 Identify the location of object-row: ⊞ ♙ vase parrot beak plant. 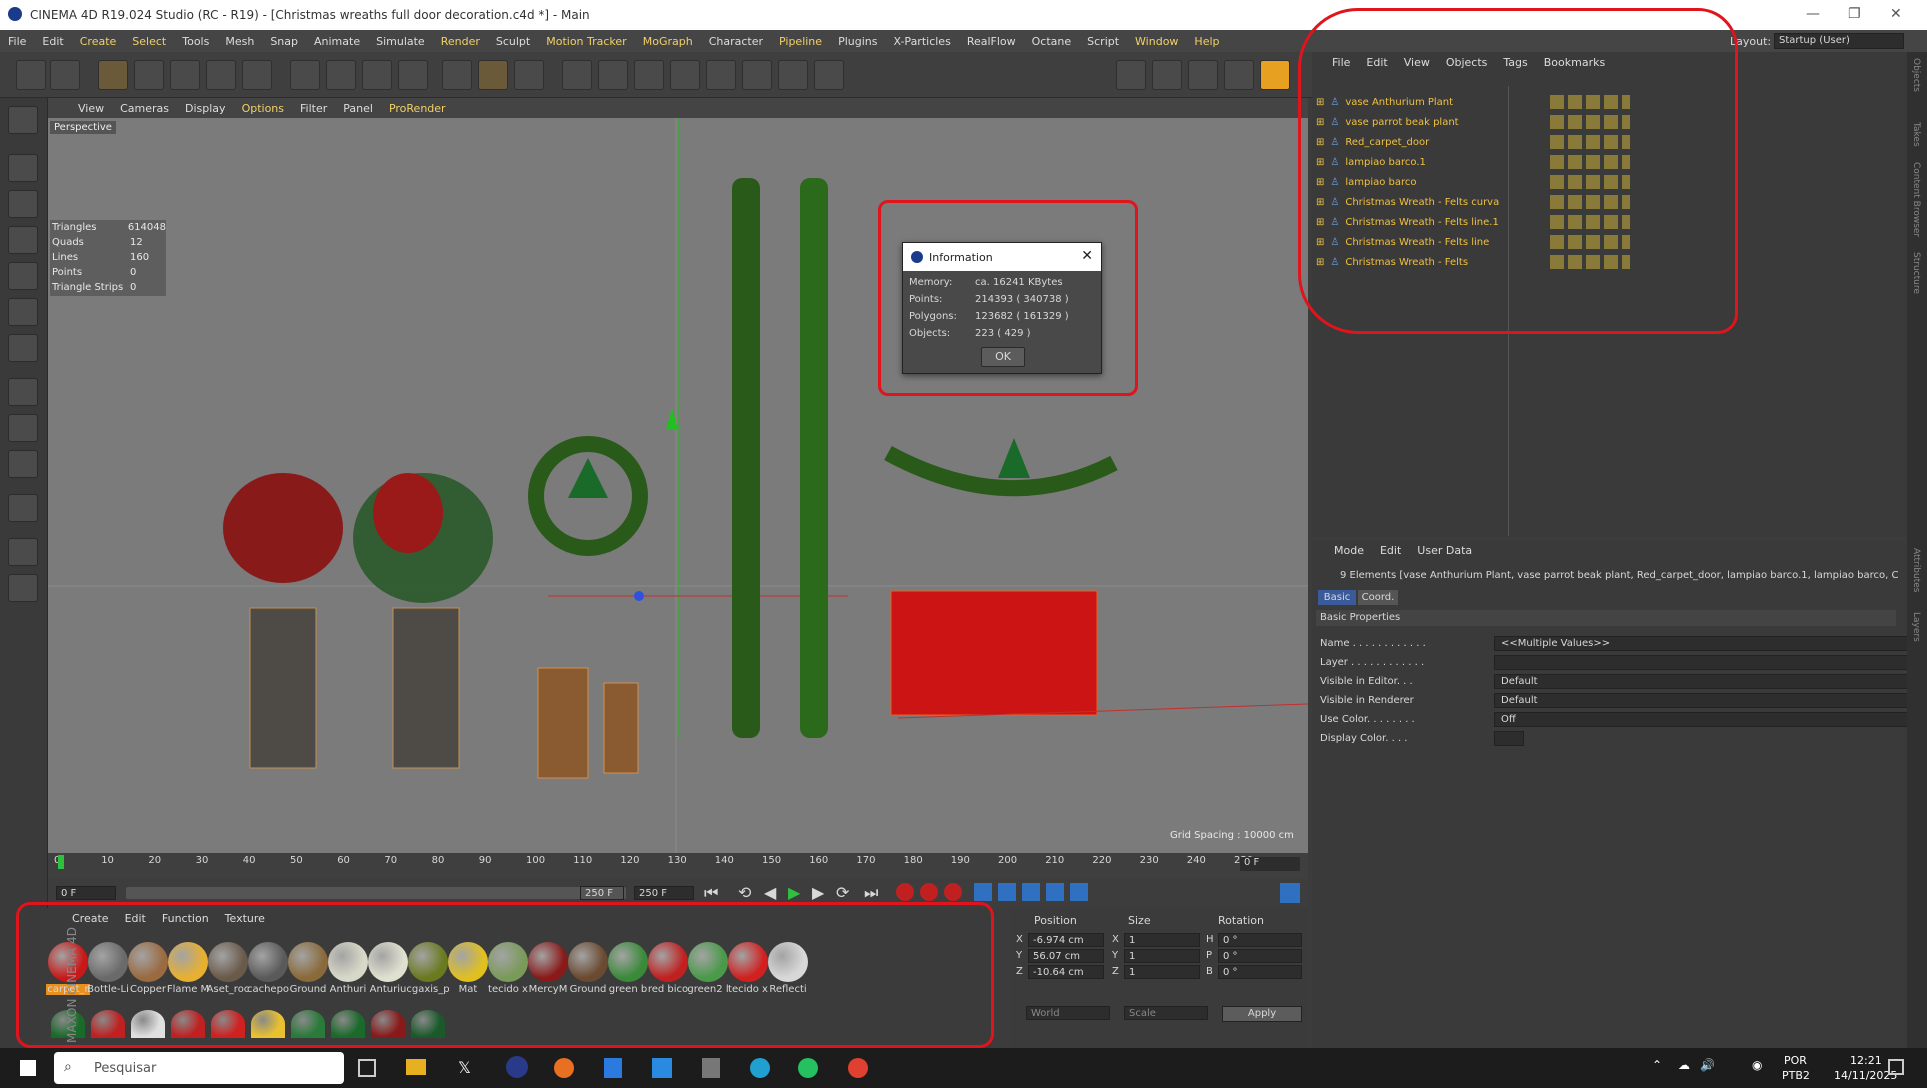
(1387, 122).